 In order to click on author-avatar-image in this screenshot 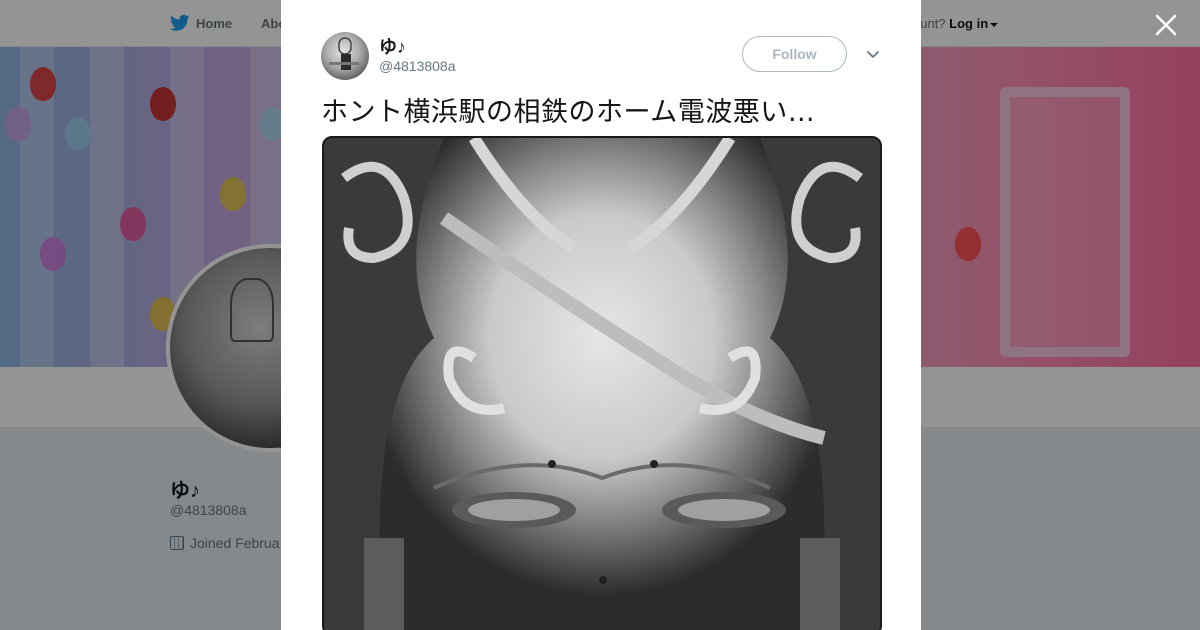, I will do `click(344, 53)`.